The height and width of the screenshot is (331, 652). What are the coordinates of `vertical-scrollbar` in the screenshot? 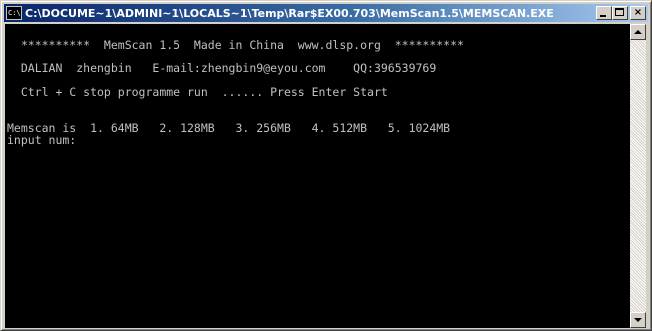 It's located at (638, 176).